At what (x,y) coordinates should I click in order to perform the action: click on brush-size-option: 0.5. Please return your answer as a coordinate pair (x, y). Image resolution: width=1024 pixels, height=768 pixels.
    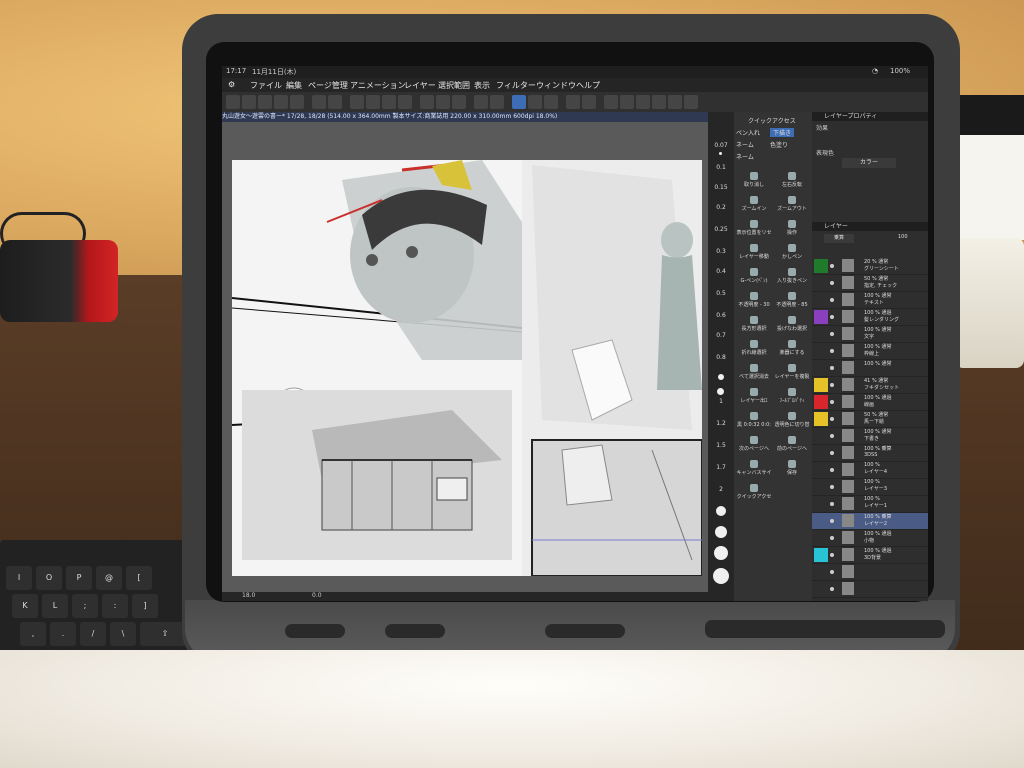
    Looking at the image, I should click on (721, 293).